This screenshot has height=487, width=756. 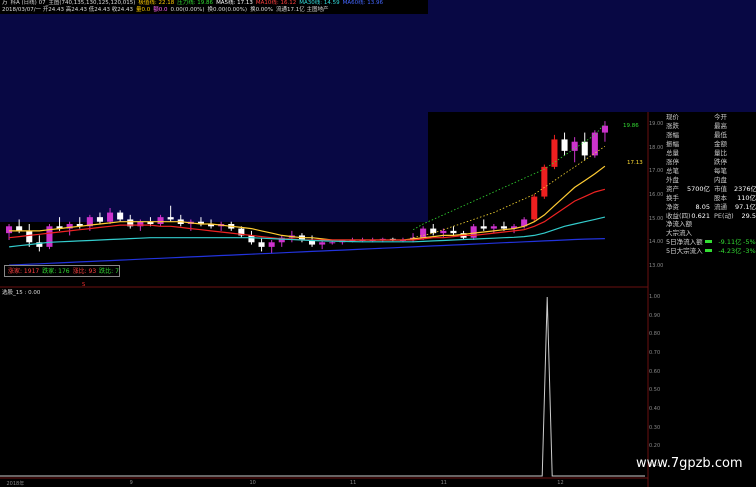 I want to click on quote-l2: 市值, so click(x=720, y=189).